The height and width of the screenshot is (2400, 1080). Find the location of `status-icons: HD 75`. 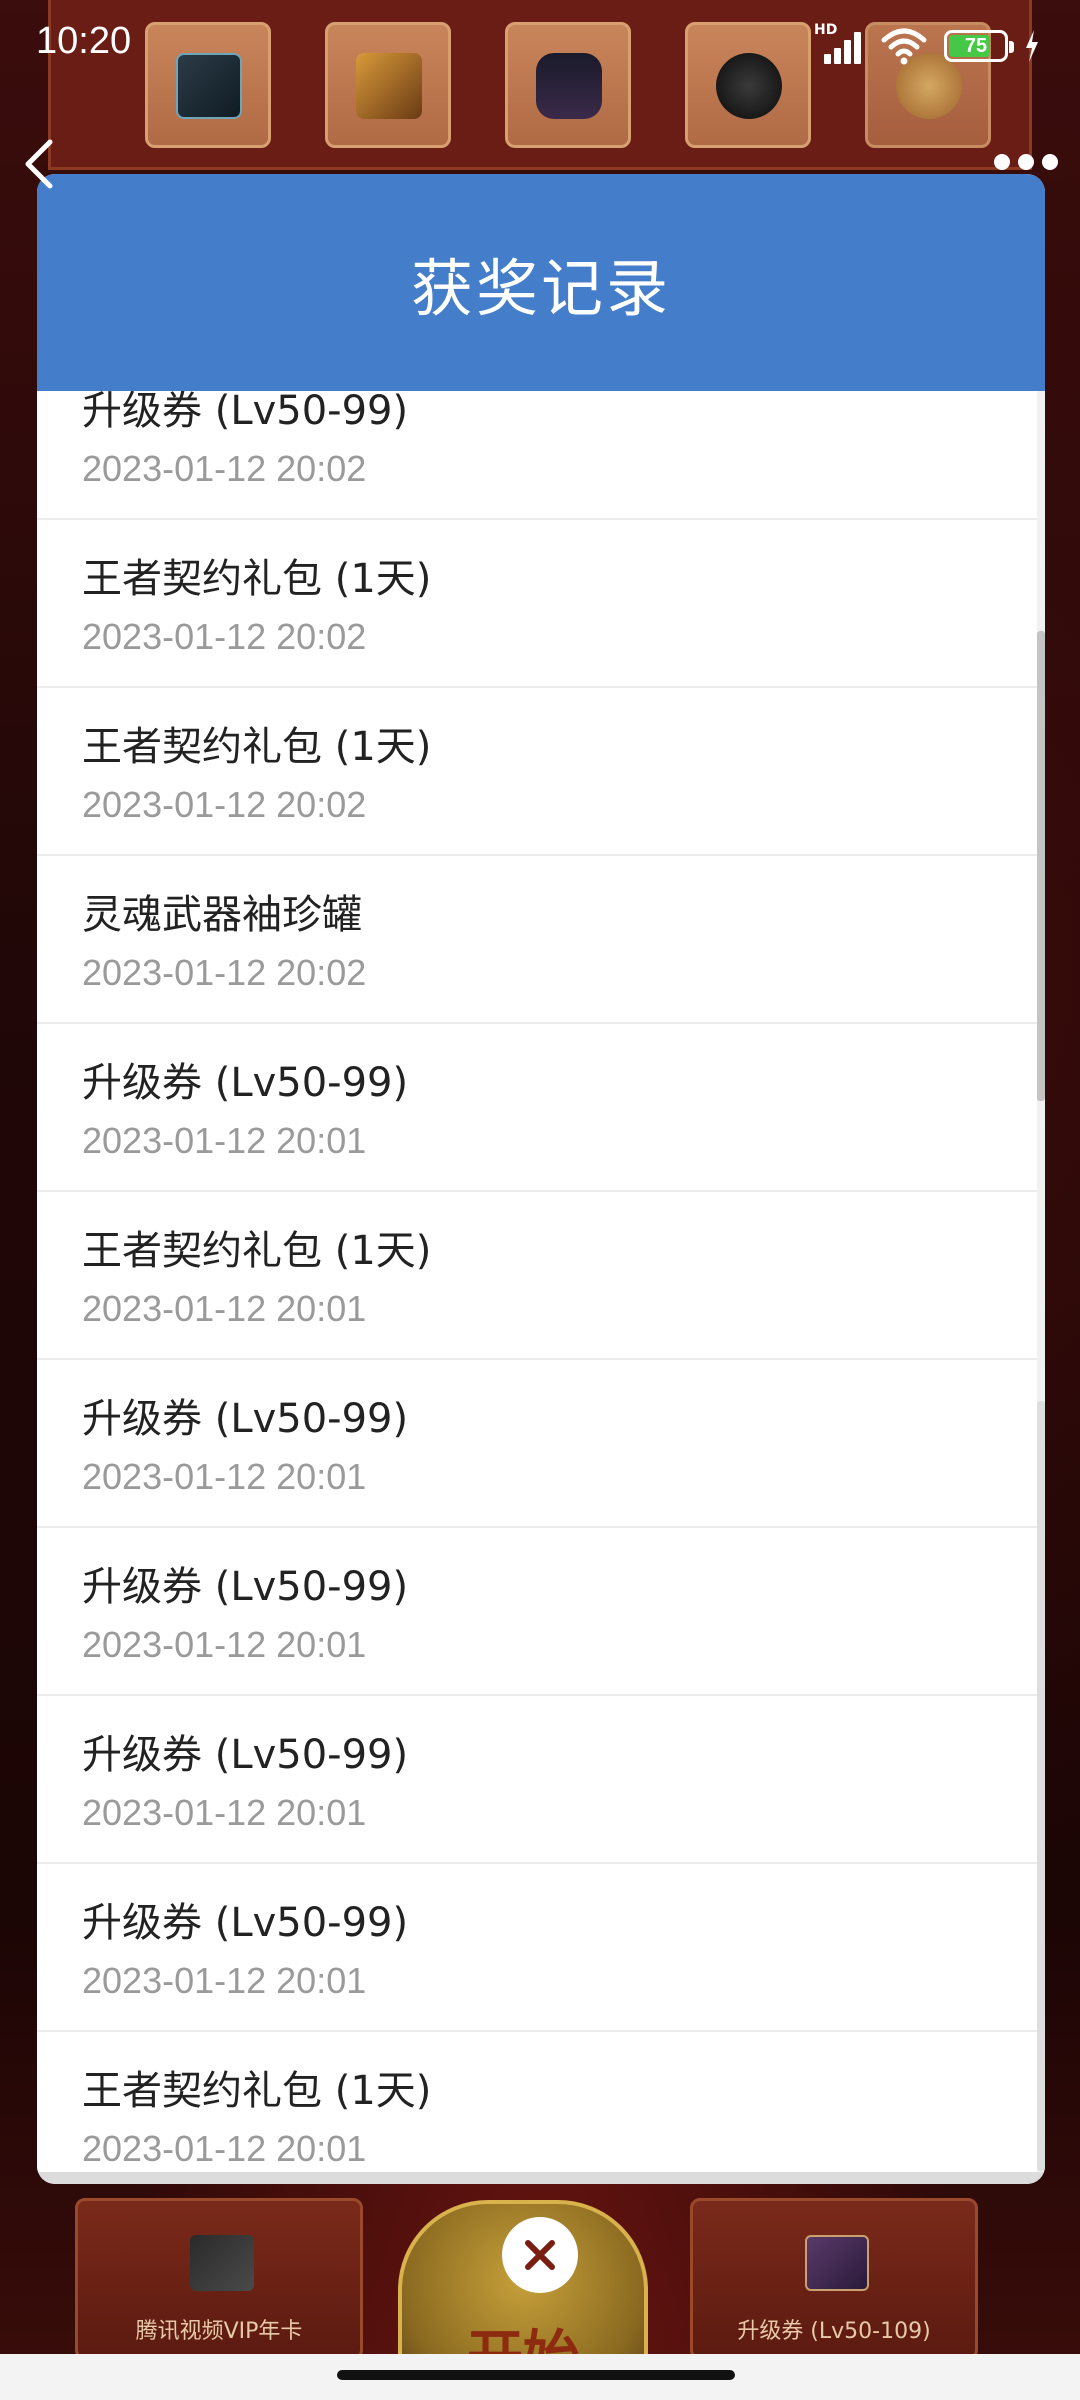

status-icons: HD 75 is located at coordinates (927, 44).